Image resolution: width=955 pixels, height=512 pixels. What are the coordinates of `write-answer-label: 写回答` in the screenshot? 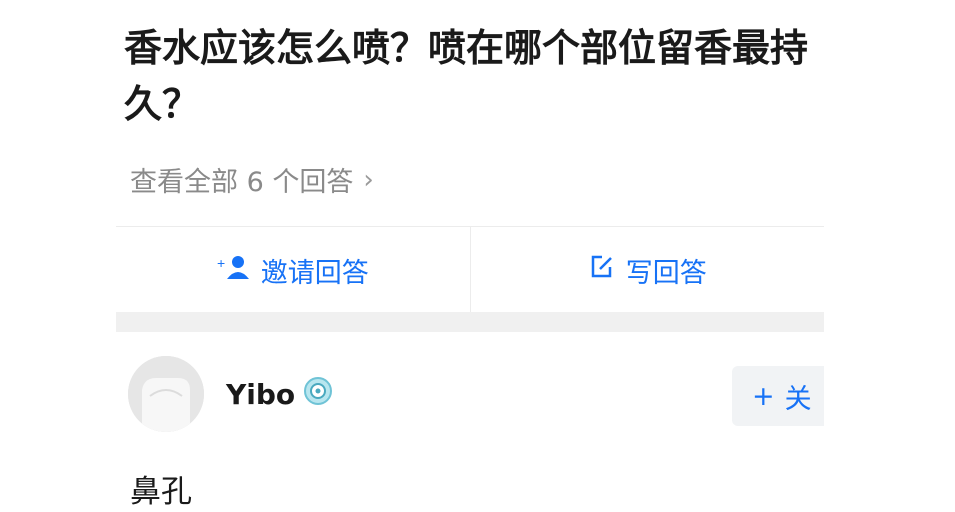 It's located at (666, 273).